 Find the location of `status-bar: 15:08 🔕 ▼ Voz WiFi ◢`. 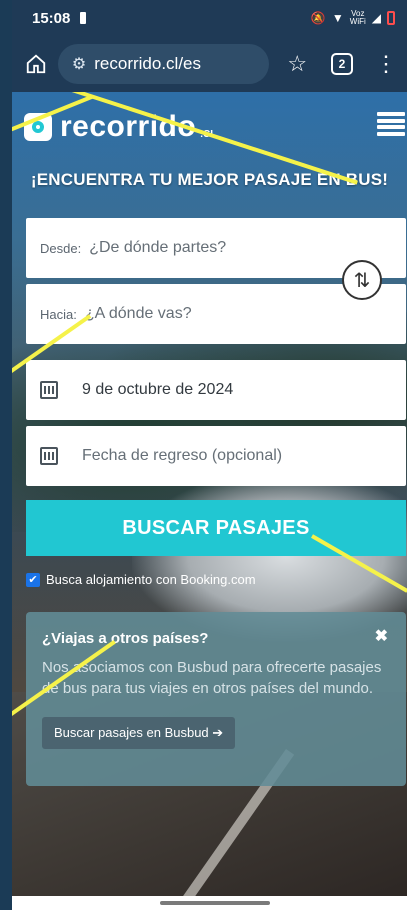

status-bar: 15:08 🔕 ▼ Voz WiFi ◢ is located at coordinates (209, 18).